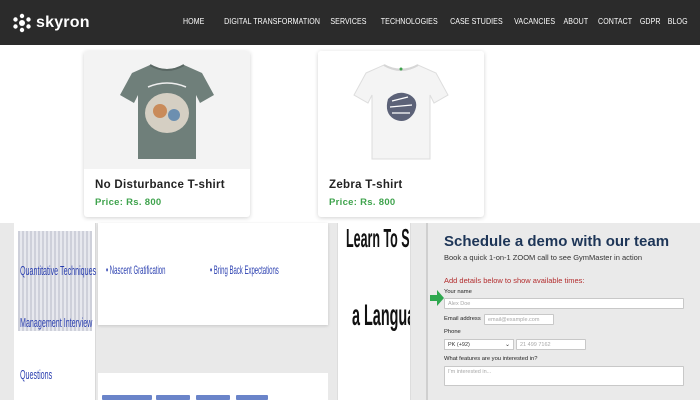 Image resolution: width=700 pixels, height=400 pixels. Describe the element at coordinates (458, 292) in the screenshot. I see `name-label: Your name` at that location.